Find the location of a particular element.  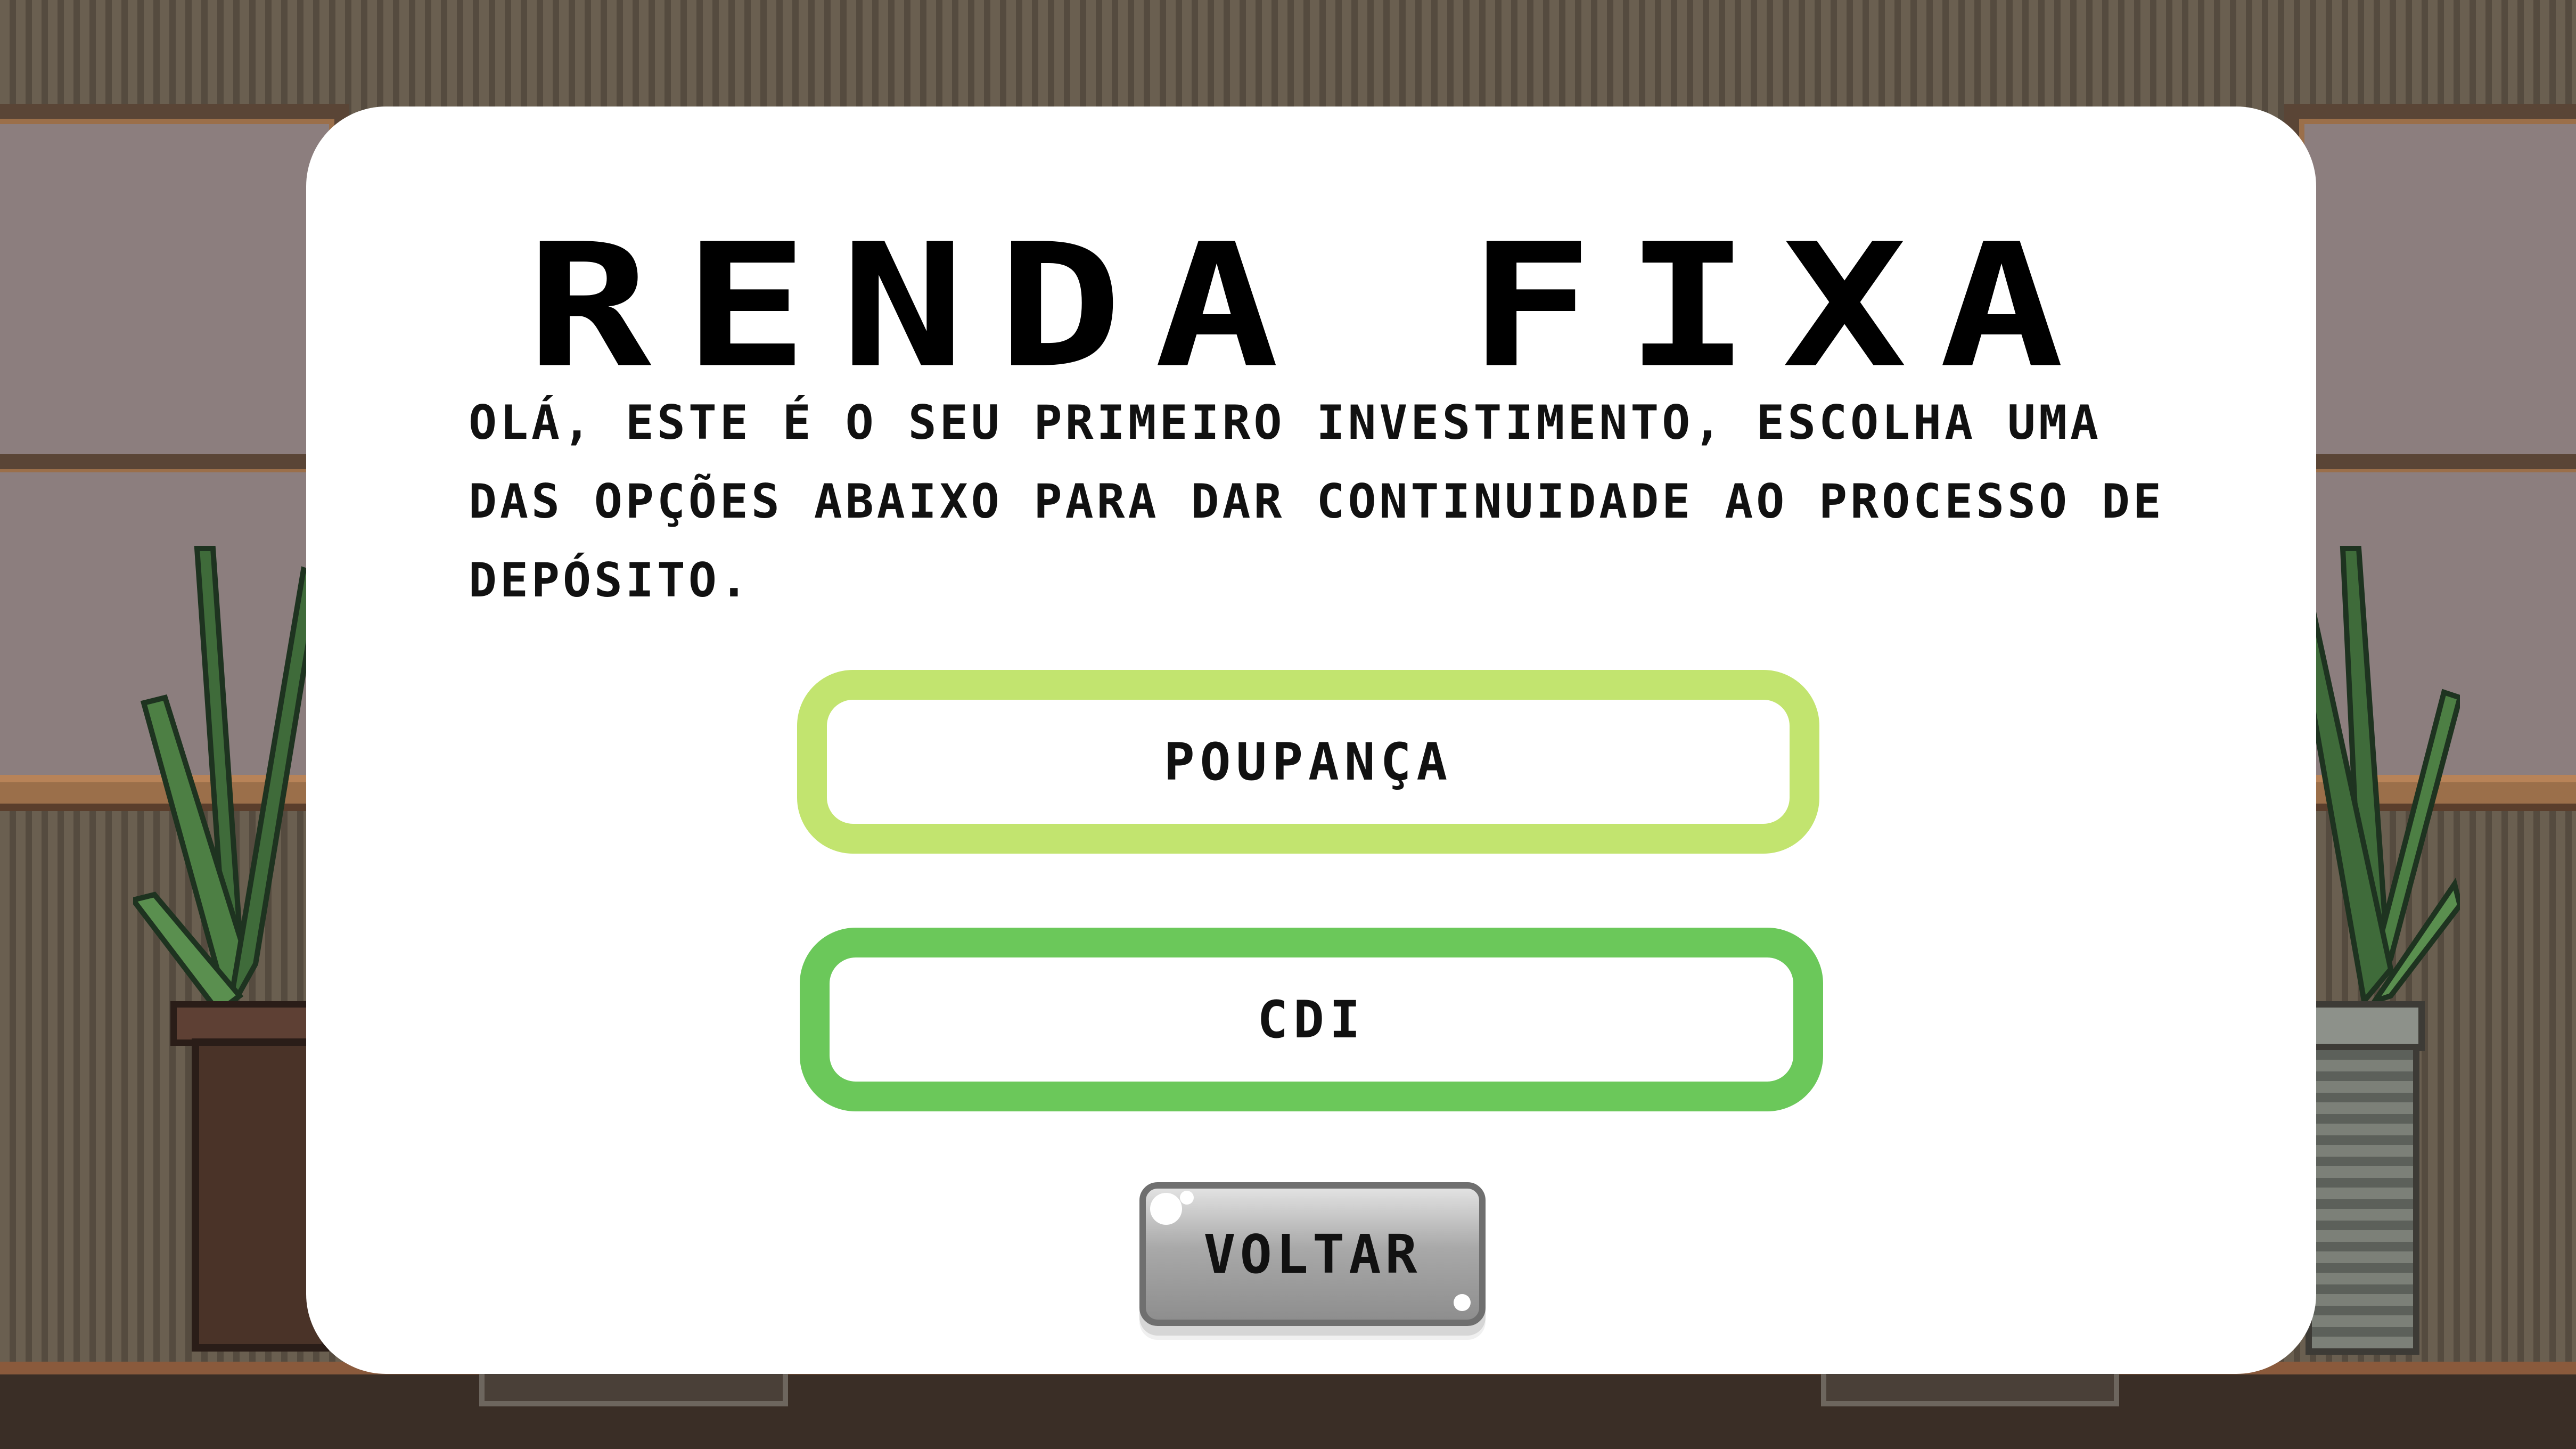

gloss-highlight-icon is located at coordinates (1166, 1209).